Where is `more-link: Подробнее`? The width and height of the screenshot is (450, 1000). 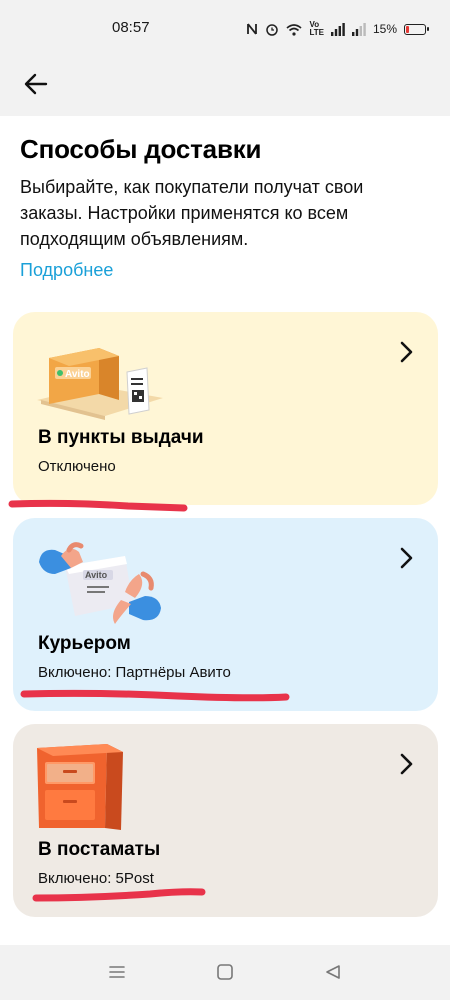
more-link: Подробнее is located at coordinates (66, 270).